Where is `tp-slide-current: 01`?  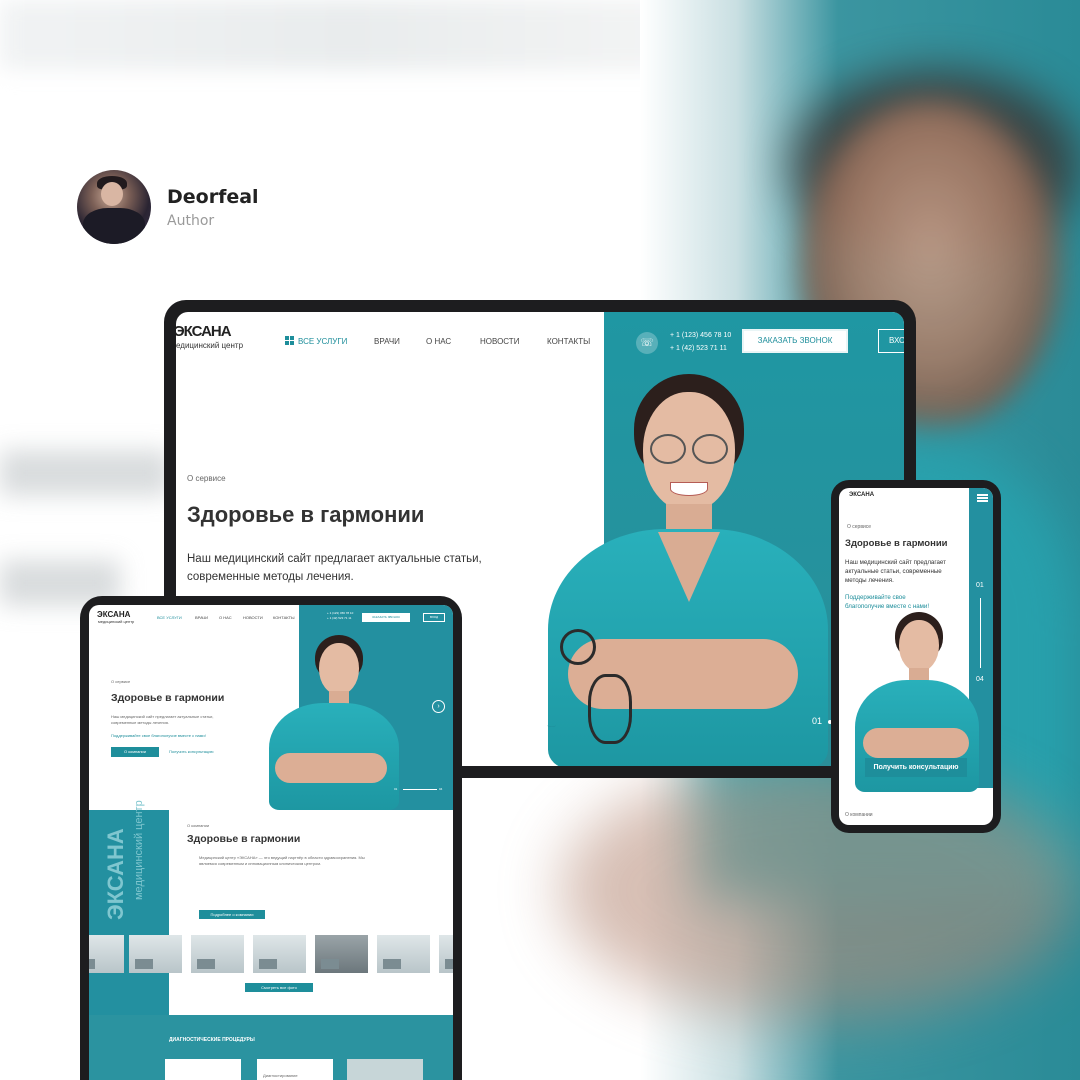
tp-slide-current: 01 is located at coordinates (396, 789).